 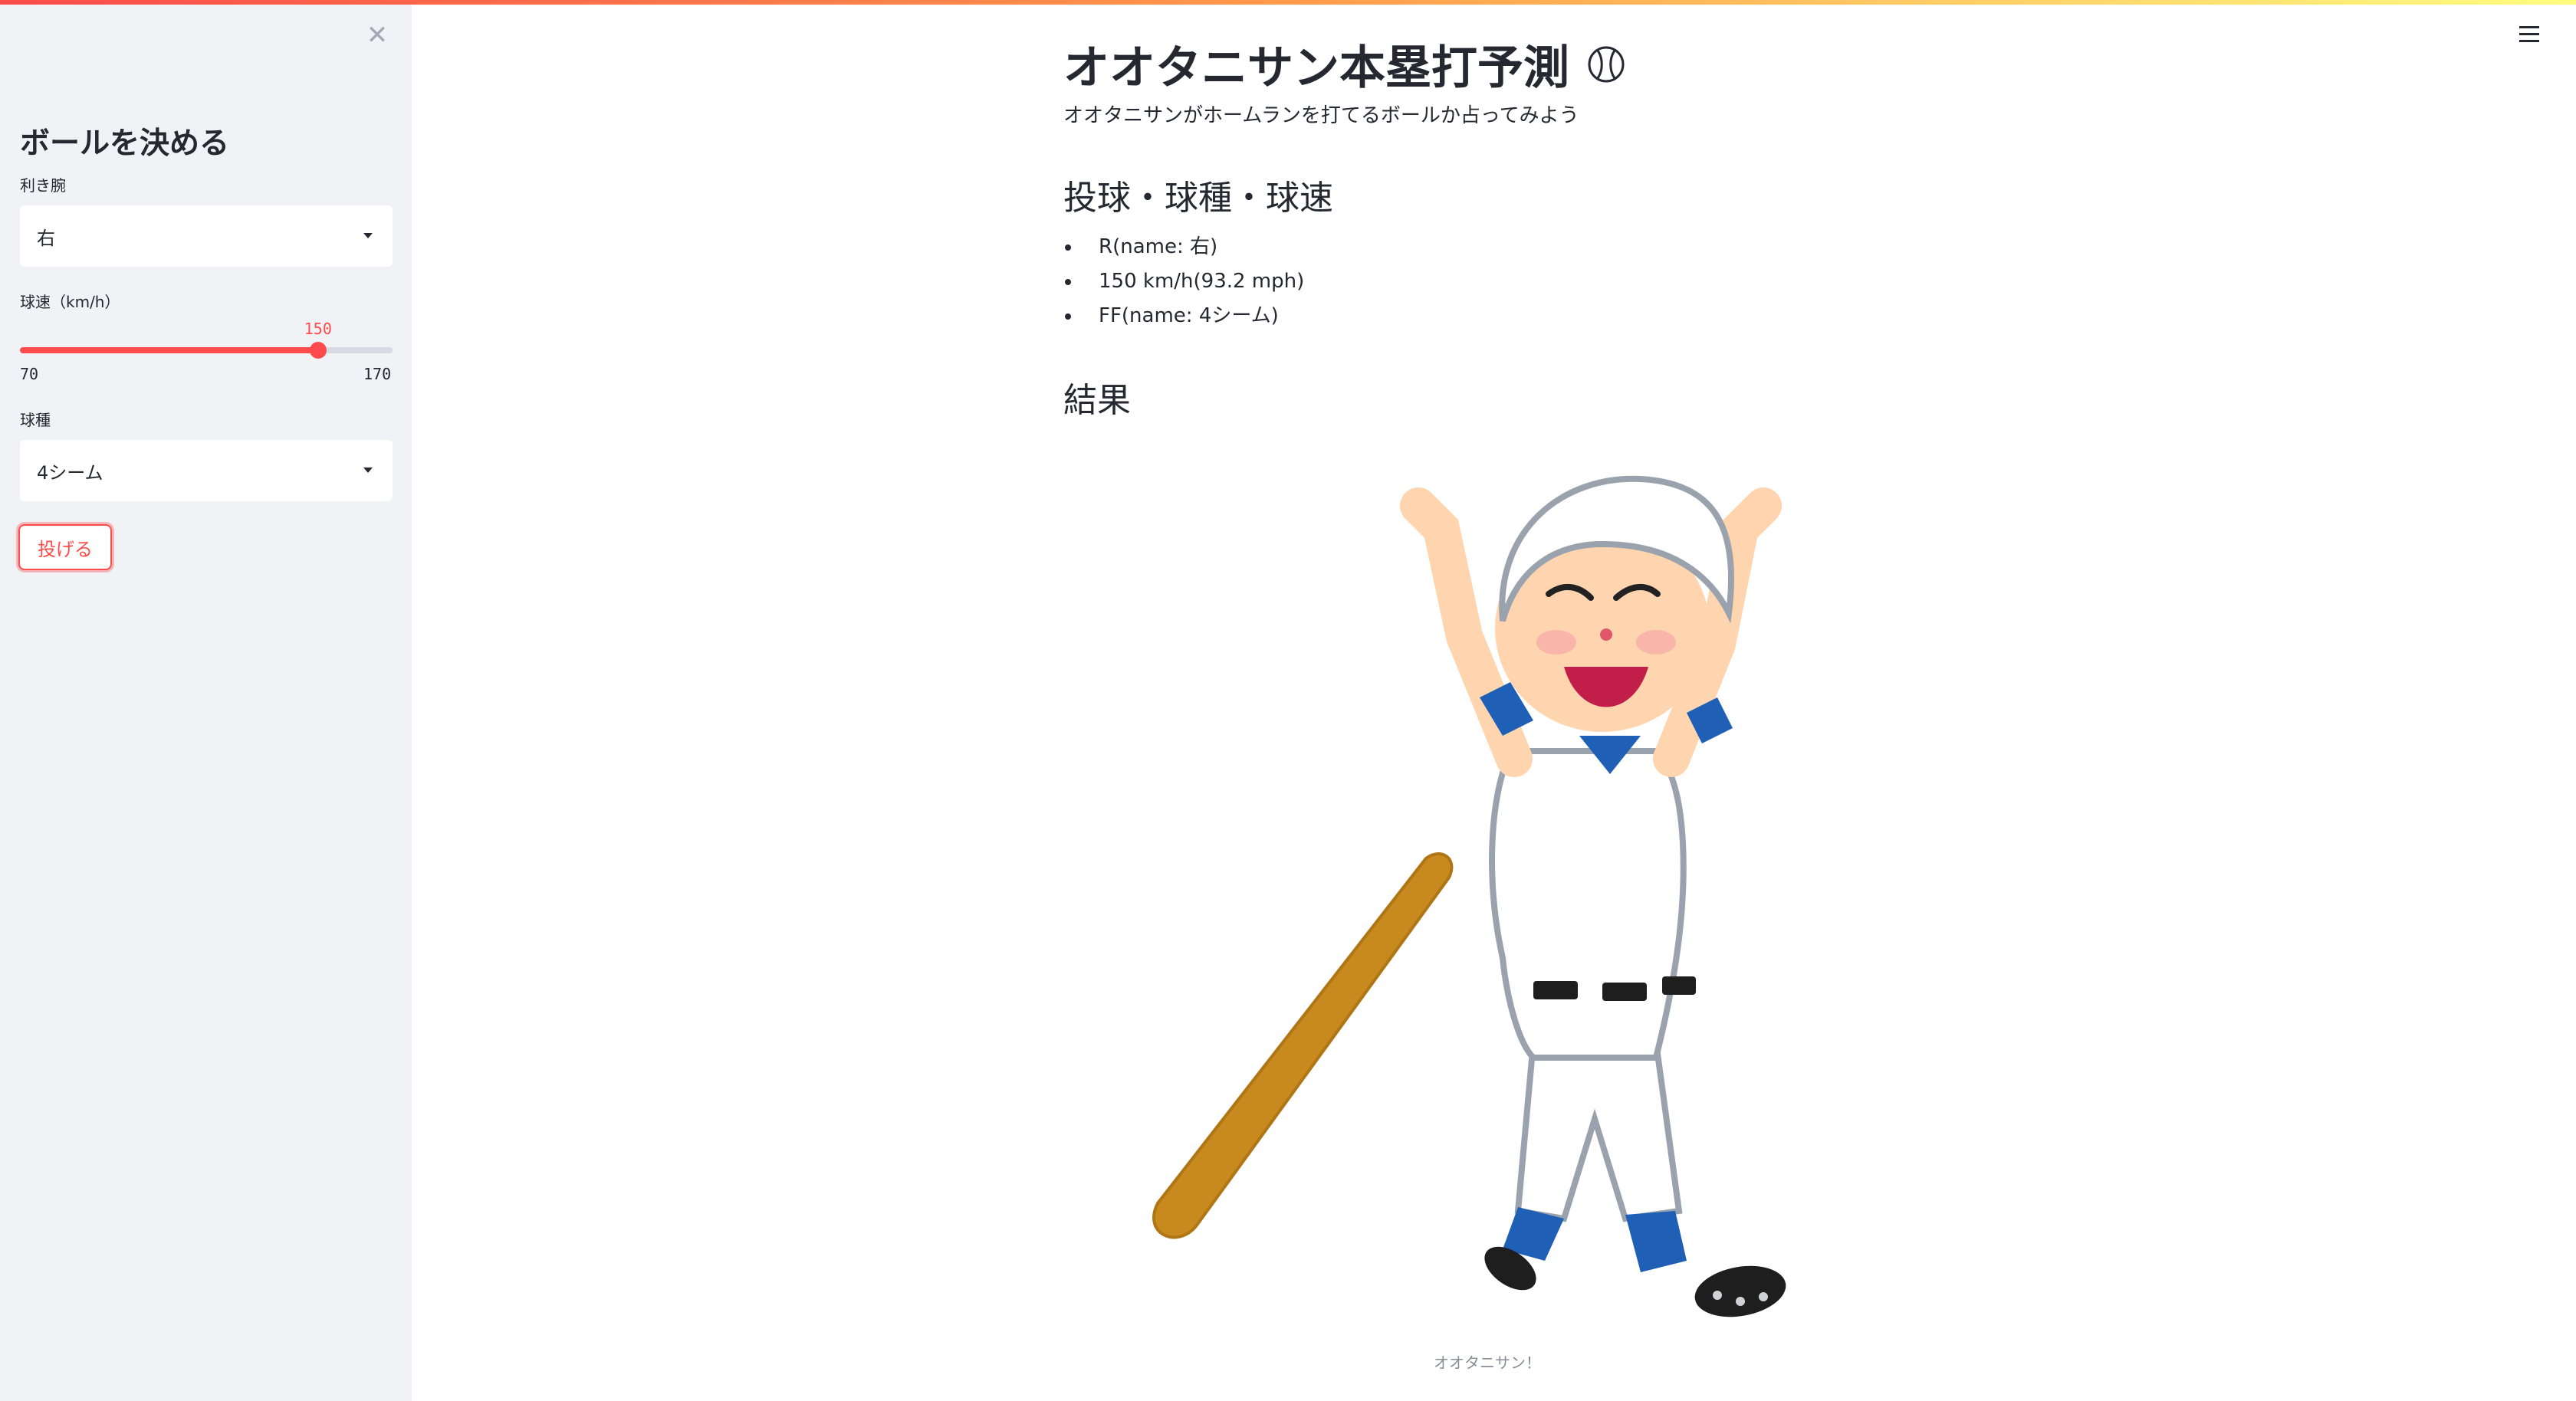 What do you see at coordinates (1183, 247) in the screenshot?
I see `list-item: R(name: 右)` at bounding box center [1183, 247].